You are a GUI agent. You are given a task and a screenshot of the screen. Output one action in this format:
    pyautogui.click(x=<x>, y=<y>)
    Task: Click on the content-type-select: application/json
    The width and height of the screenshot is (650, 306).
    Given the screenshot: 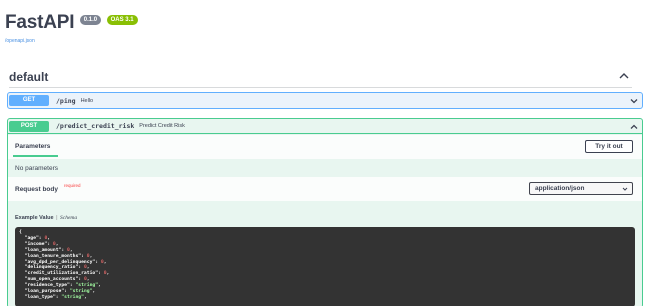 What is the action you would take?
    pyautogui.click(x=581, y=188)
    